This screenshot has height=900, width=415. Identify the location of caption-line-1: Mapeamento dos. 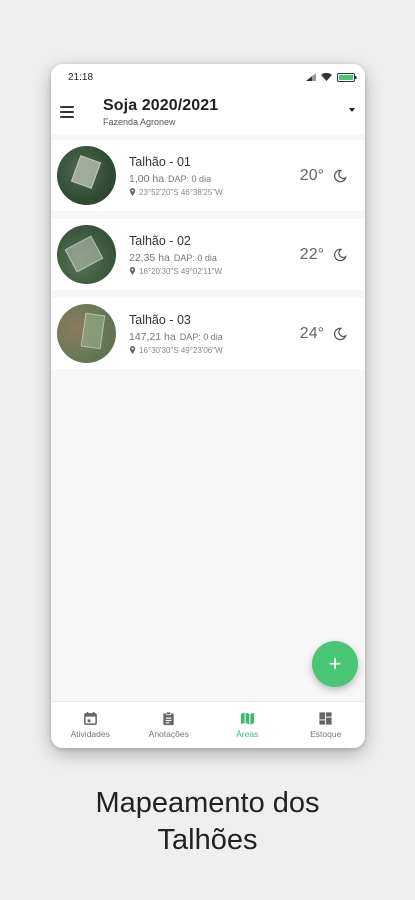
(207, 803).